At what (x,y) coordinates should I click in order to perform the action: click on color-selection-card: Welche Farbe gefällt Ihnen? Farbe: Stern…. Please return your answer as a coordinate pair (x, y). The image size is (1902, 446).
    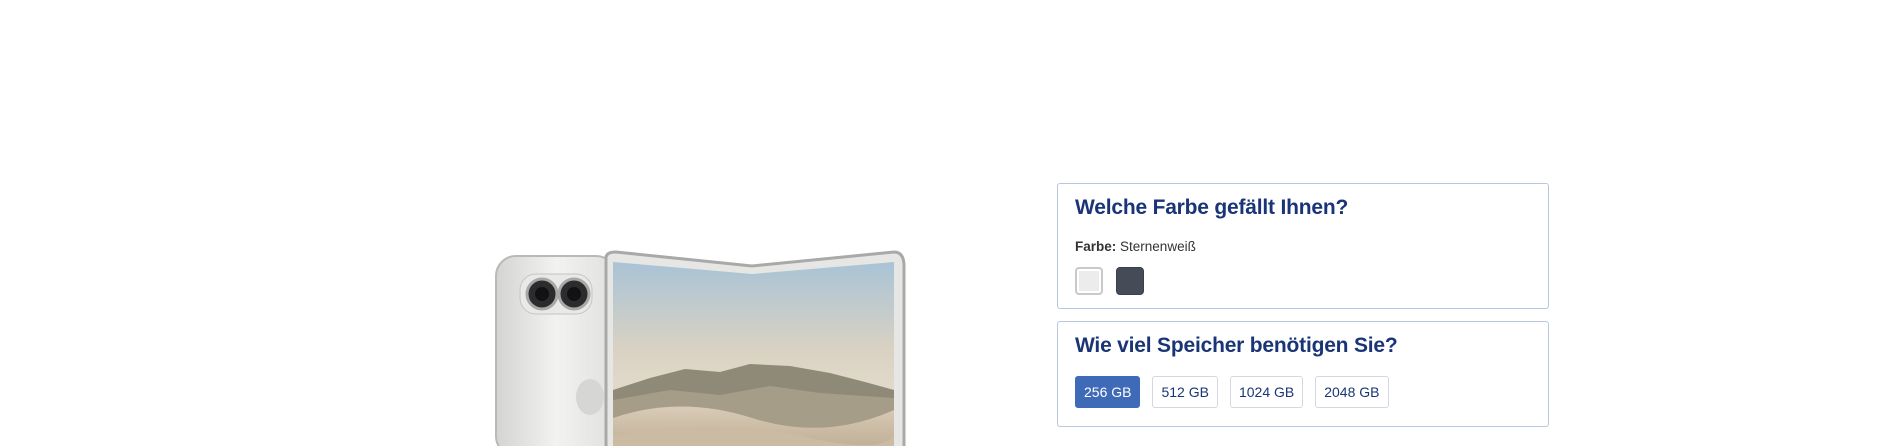
    Looking at the image, I should click on (1303, 246).